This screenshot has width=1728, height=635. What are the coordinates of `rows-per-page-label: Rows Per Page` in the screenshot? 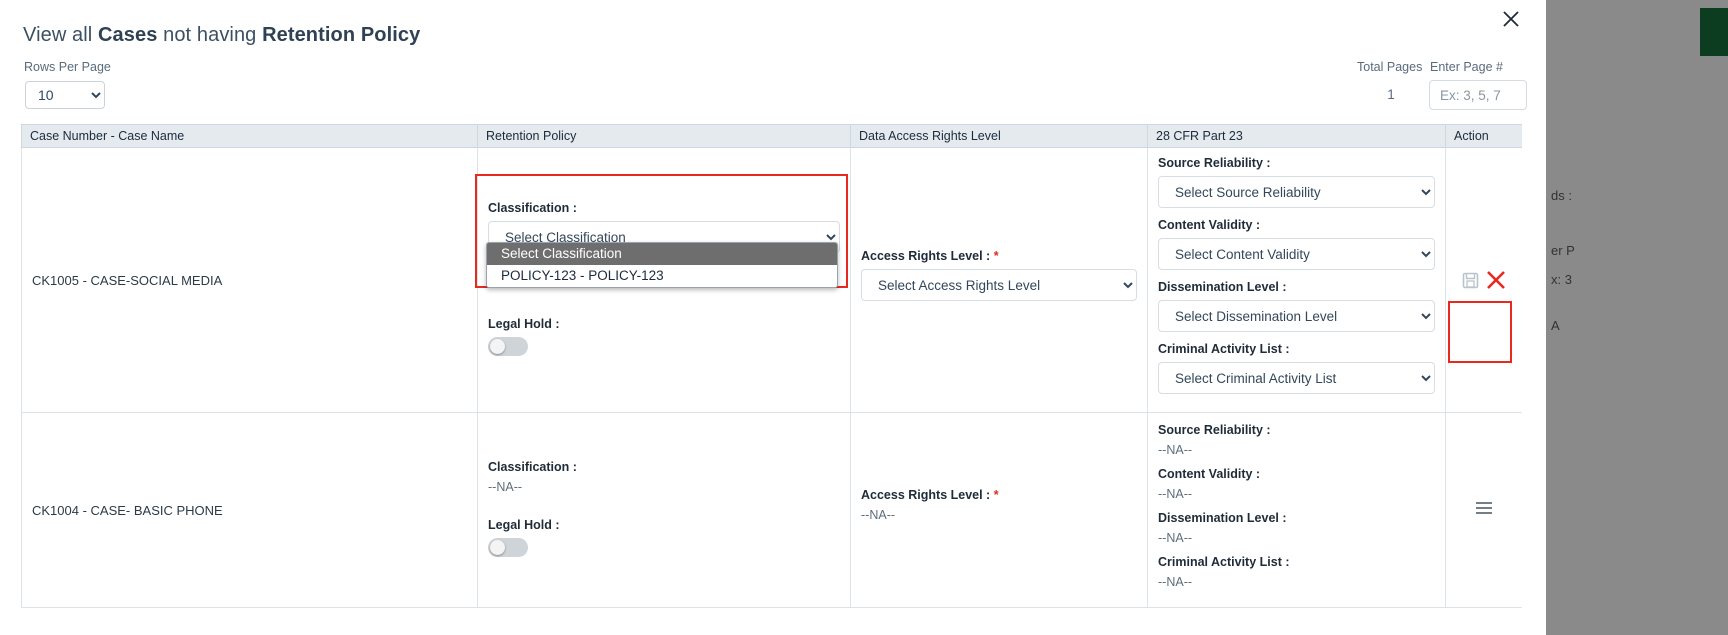 It's located at (67, 67).